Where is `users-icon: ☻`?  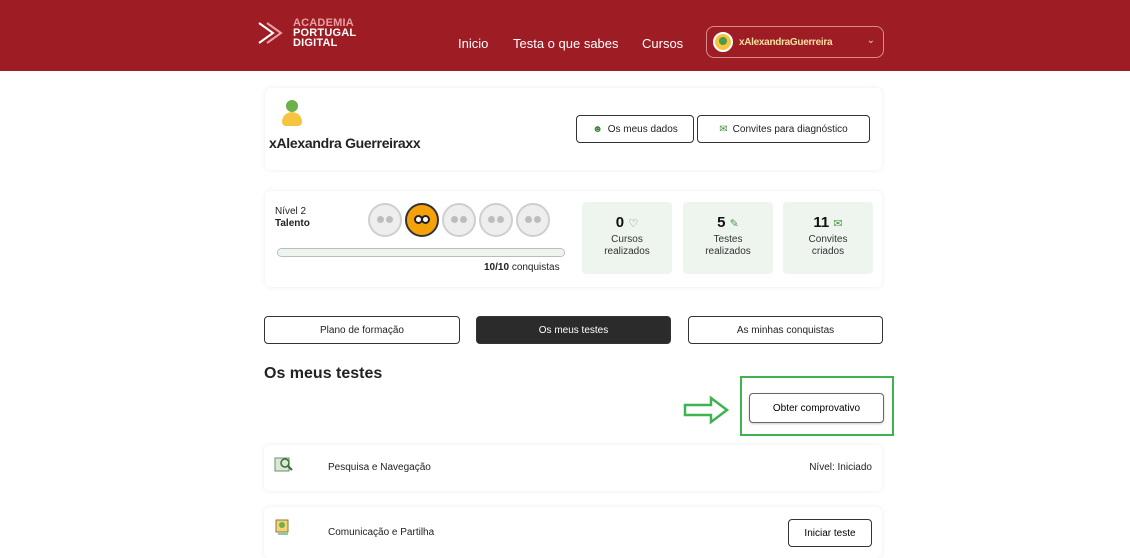
users-icon: ☻ is located at coordinates (597, 129).